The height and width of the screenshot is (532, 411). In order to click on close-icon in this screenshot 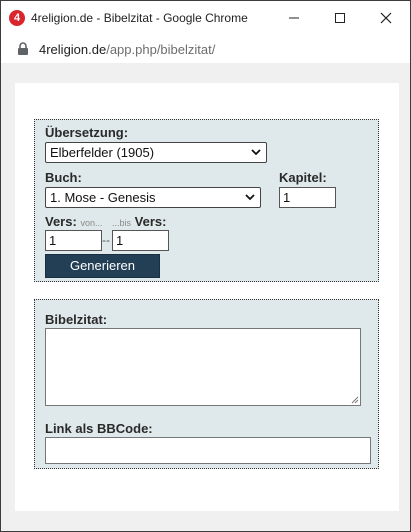, I will do `click(386, 18)`.